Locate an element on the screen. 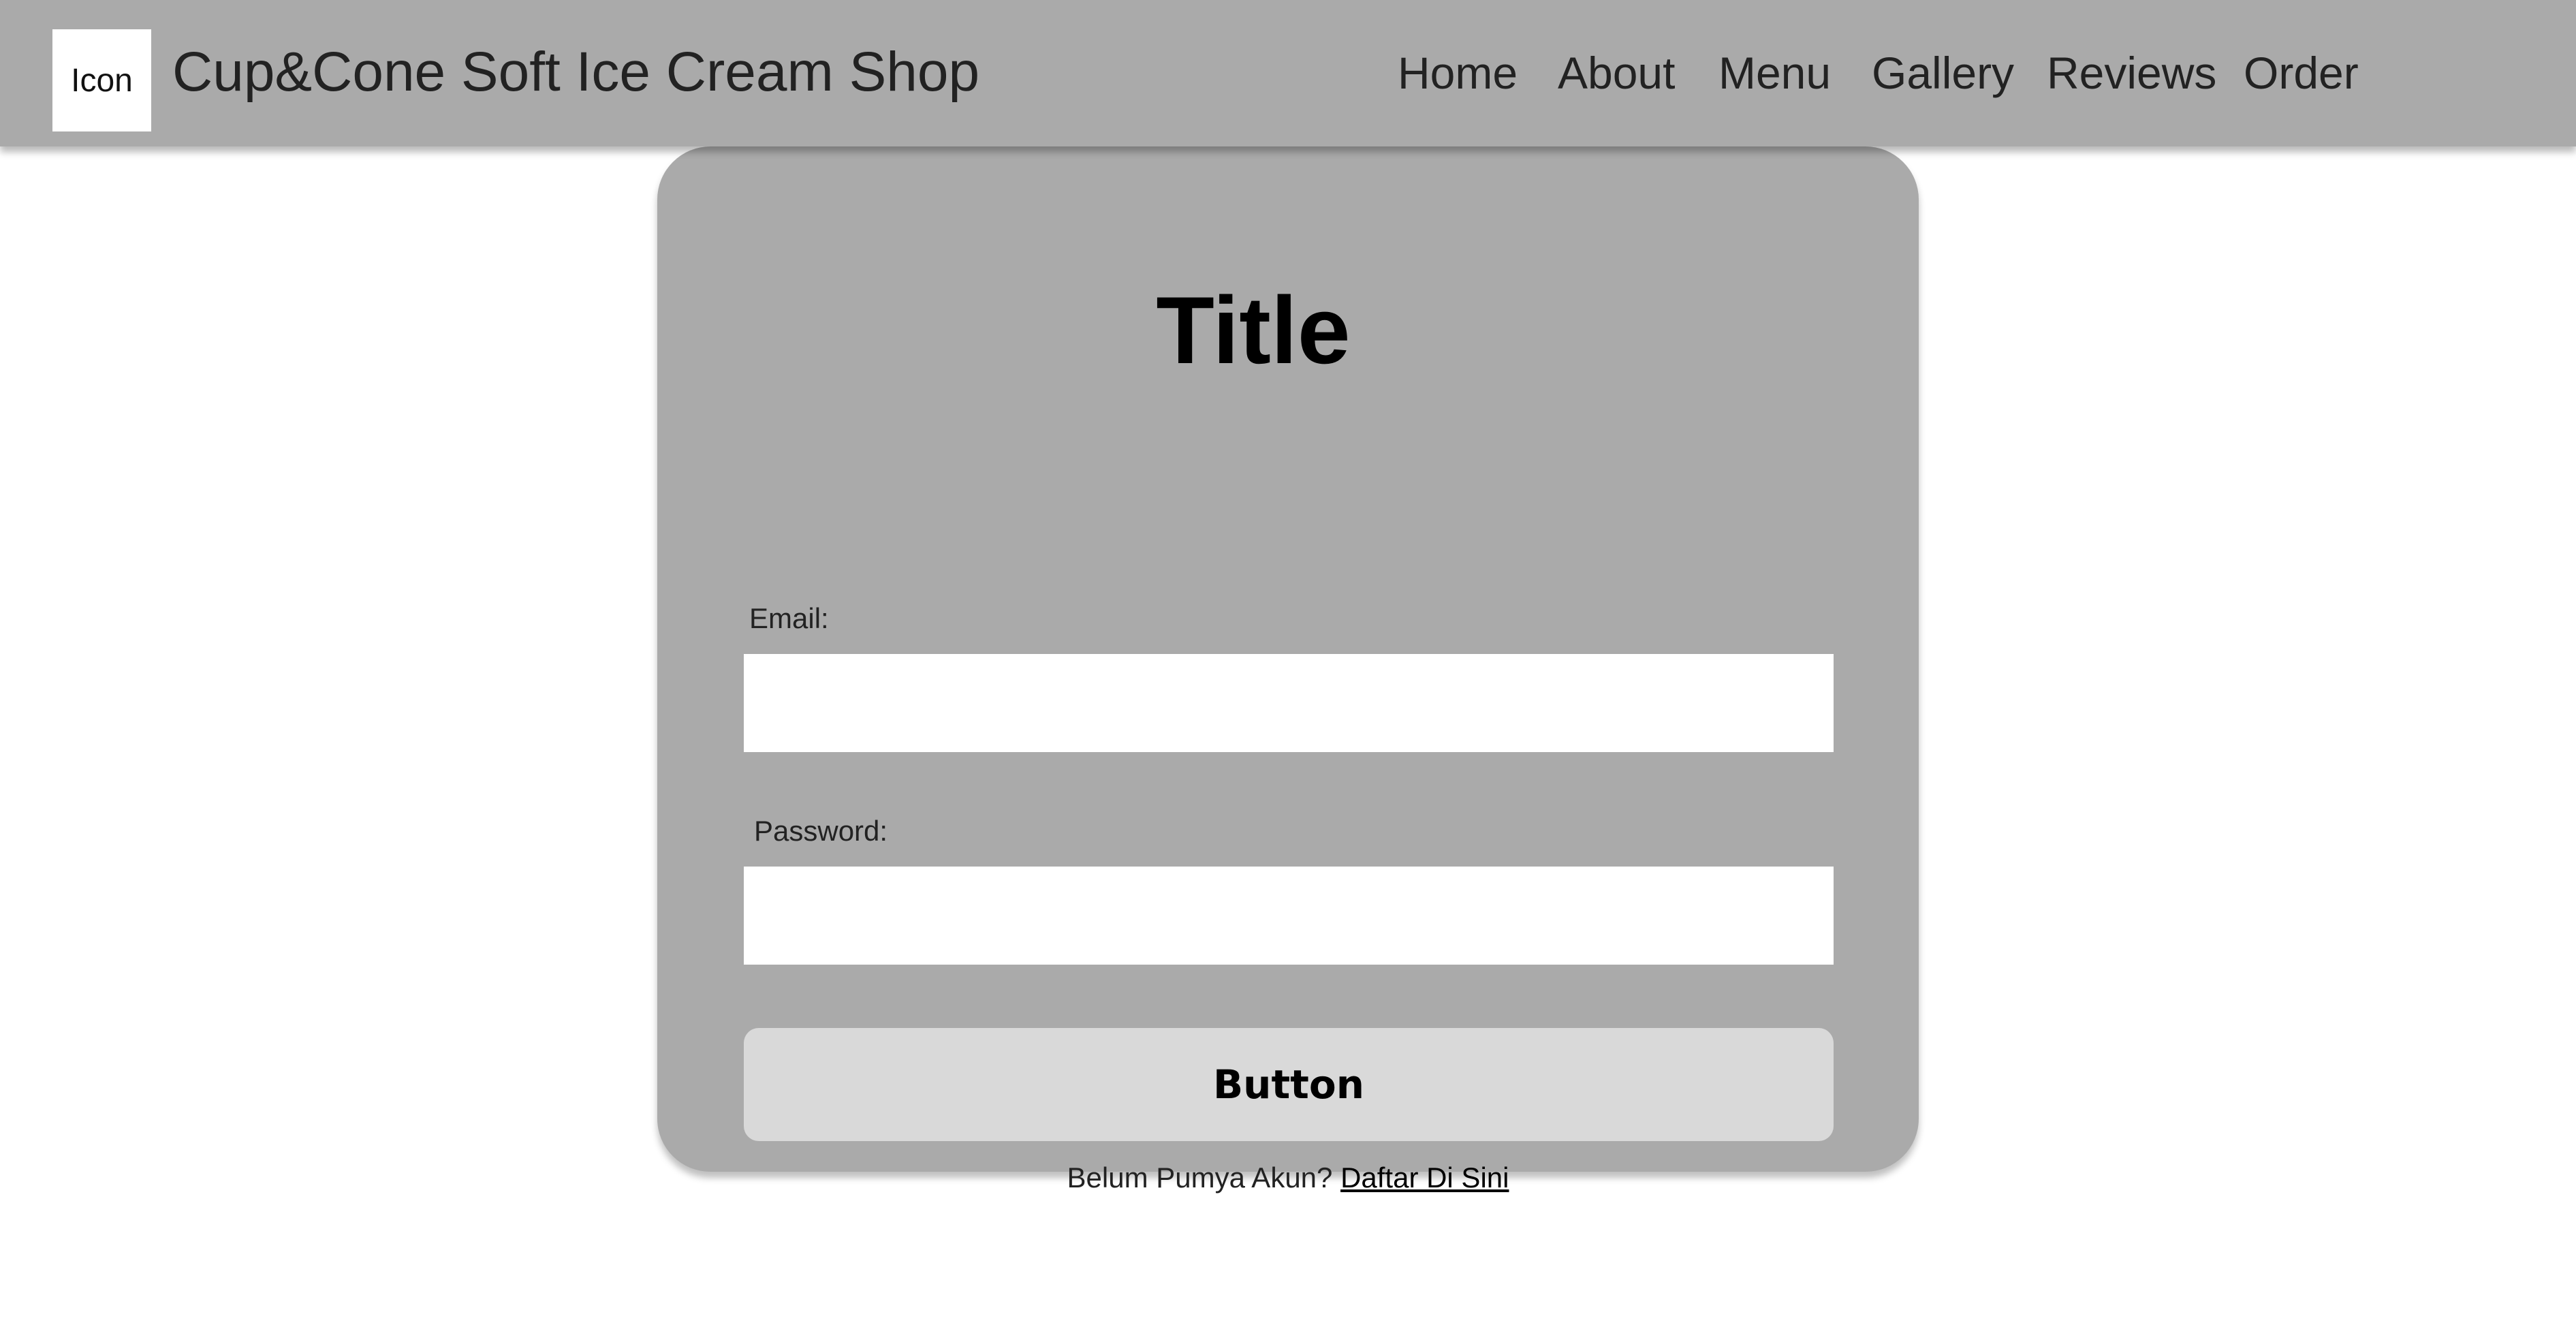 This screenshot has width=2576, height=1340. form-title: Title is located at coordinates (1253, 330).